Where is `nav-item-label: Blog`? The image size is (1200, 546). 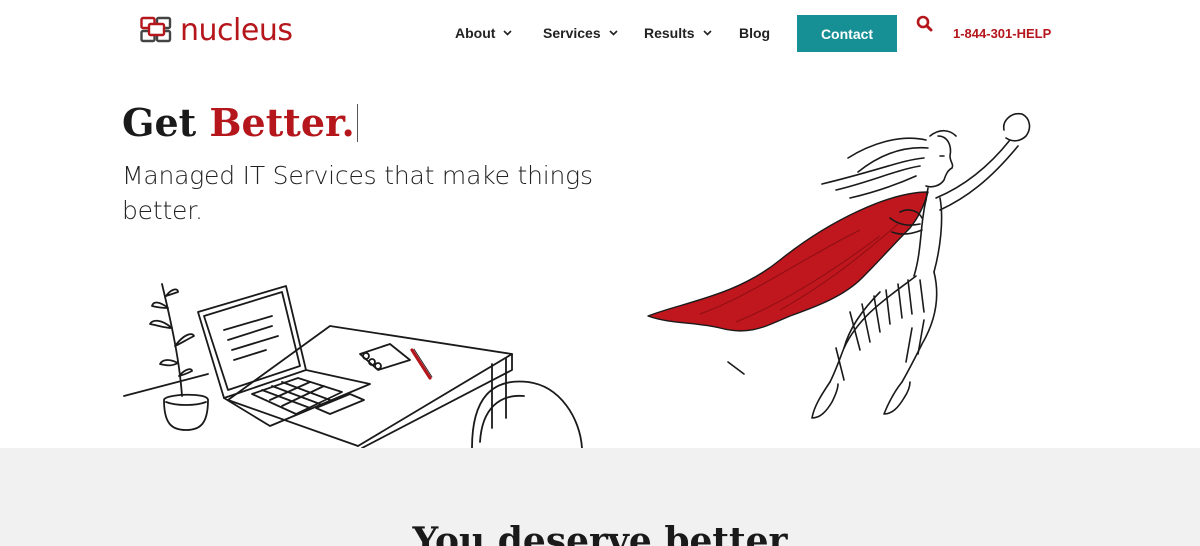
nav-item-label: Blog is located at coordinates (755, 33).